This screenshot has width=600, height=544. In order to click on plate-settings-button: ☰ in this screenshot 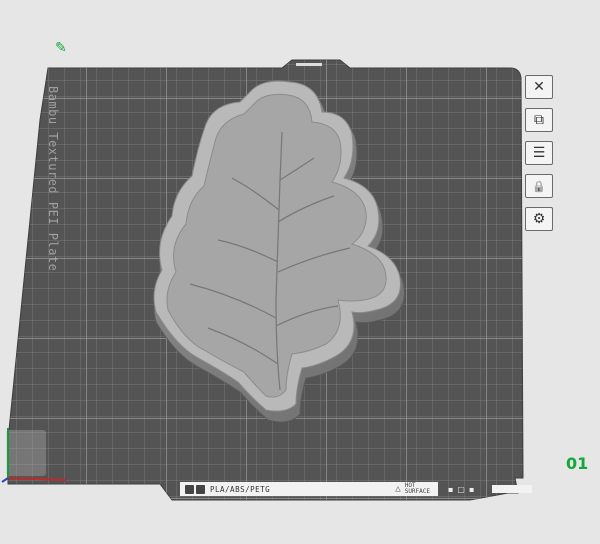, I will do `click(539, 153)`.